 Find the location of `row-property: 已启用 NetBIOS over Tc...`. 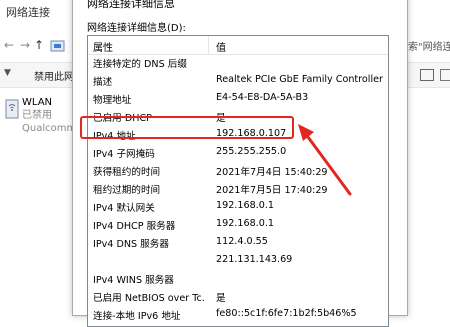

row-property: 已启用 NetBIOS over Tc... is located at coordinates (149, 298).